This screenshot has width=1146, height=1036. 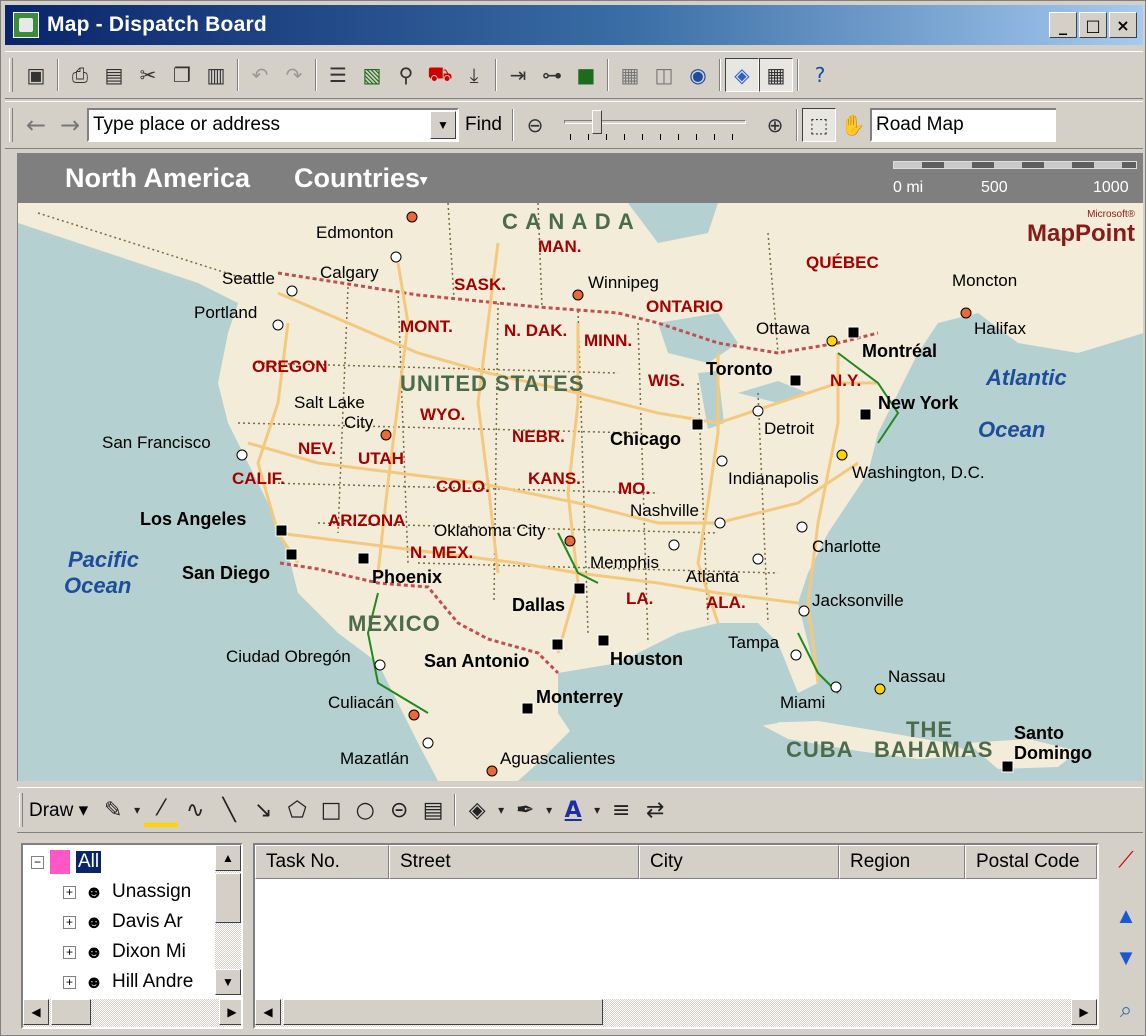 What do you see at coordinates (1126, 860) in the screenshot?
I see `route-graph-icon: ⟋` at bounding box center [1126, 860].